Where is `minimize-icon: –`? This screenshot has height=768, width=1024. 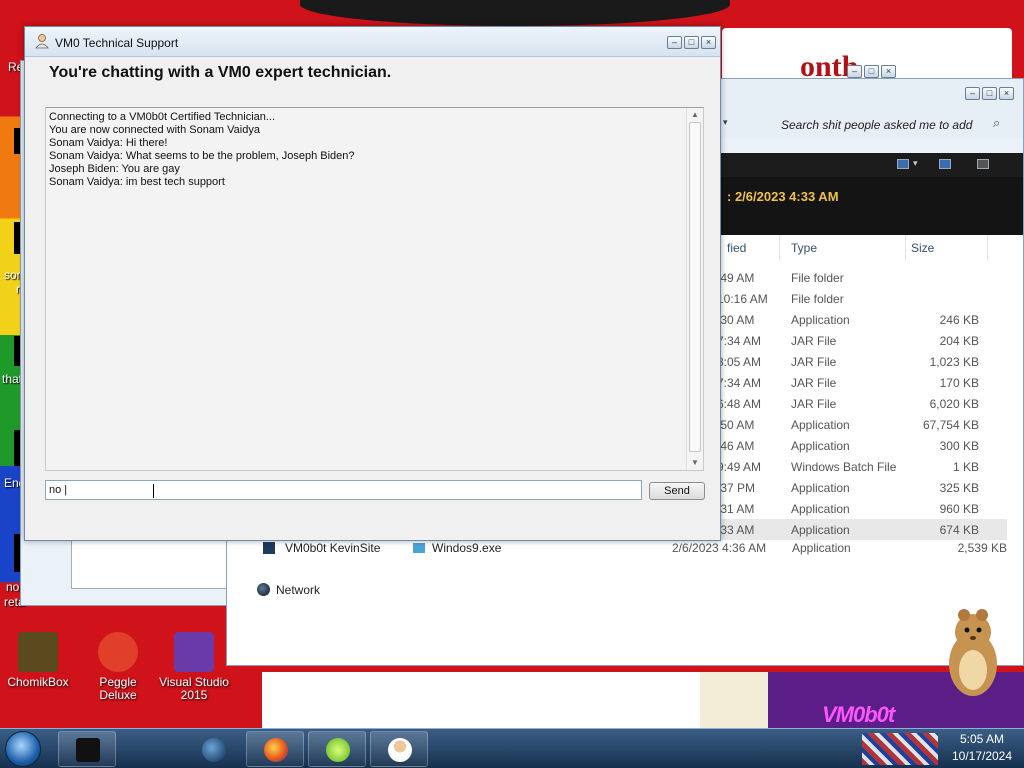
minimize-icon: – is located at coordinates (854, 71).